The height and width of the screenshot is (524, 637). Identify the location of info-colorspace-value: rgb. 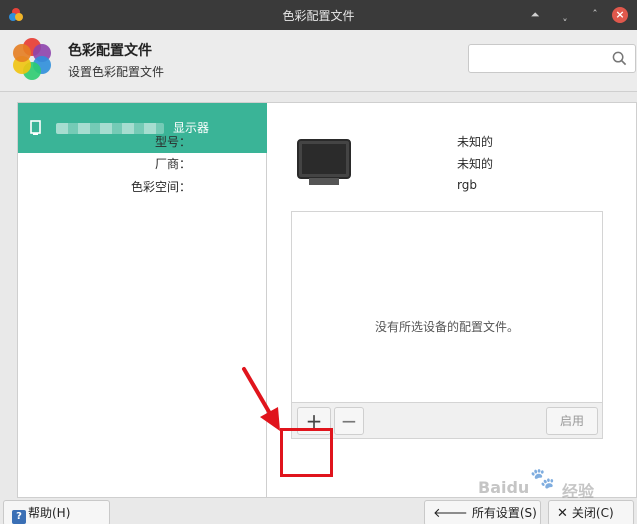
(467, 185).